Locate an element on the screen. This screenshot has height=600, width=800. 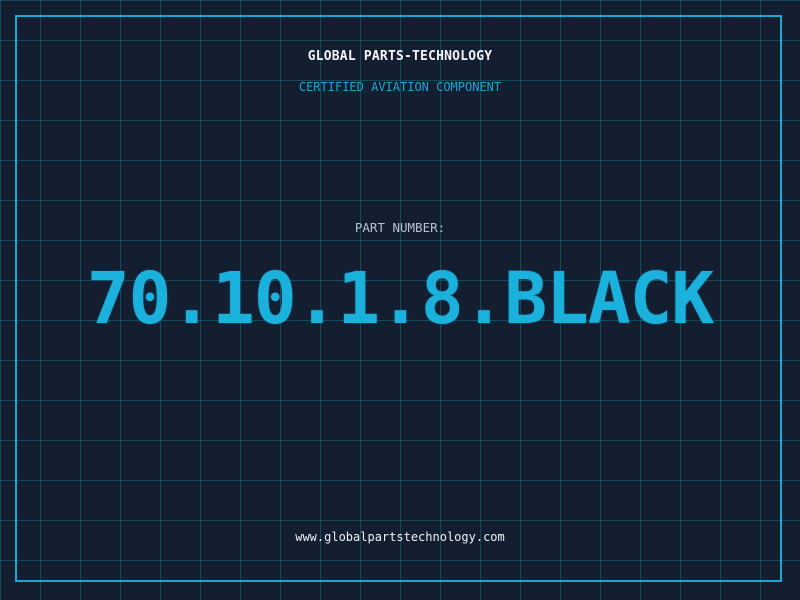
part-number-label: PART NUMBER: is located at coordinates (400, 227).